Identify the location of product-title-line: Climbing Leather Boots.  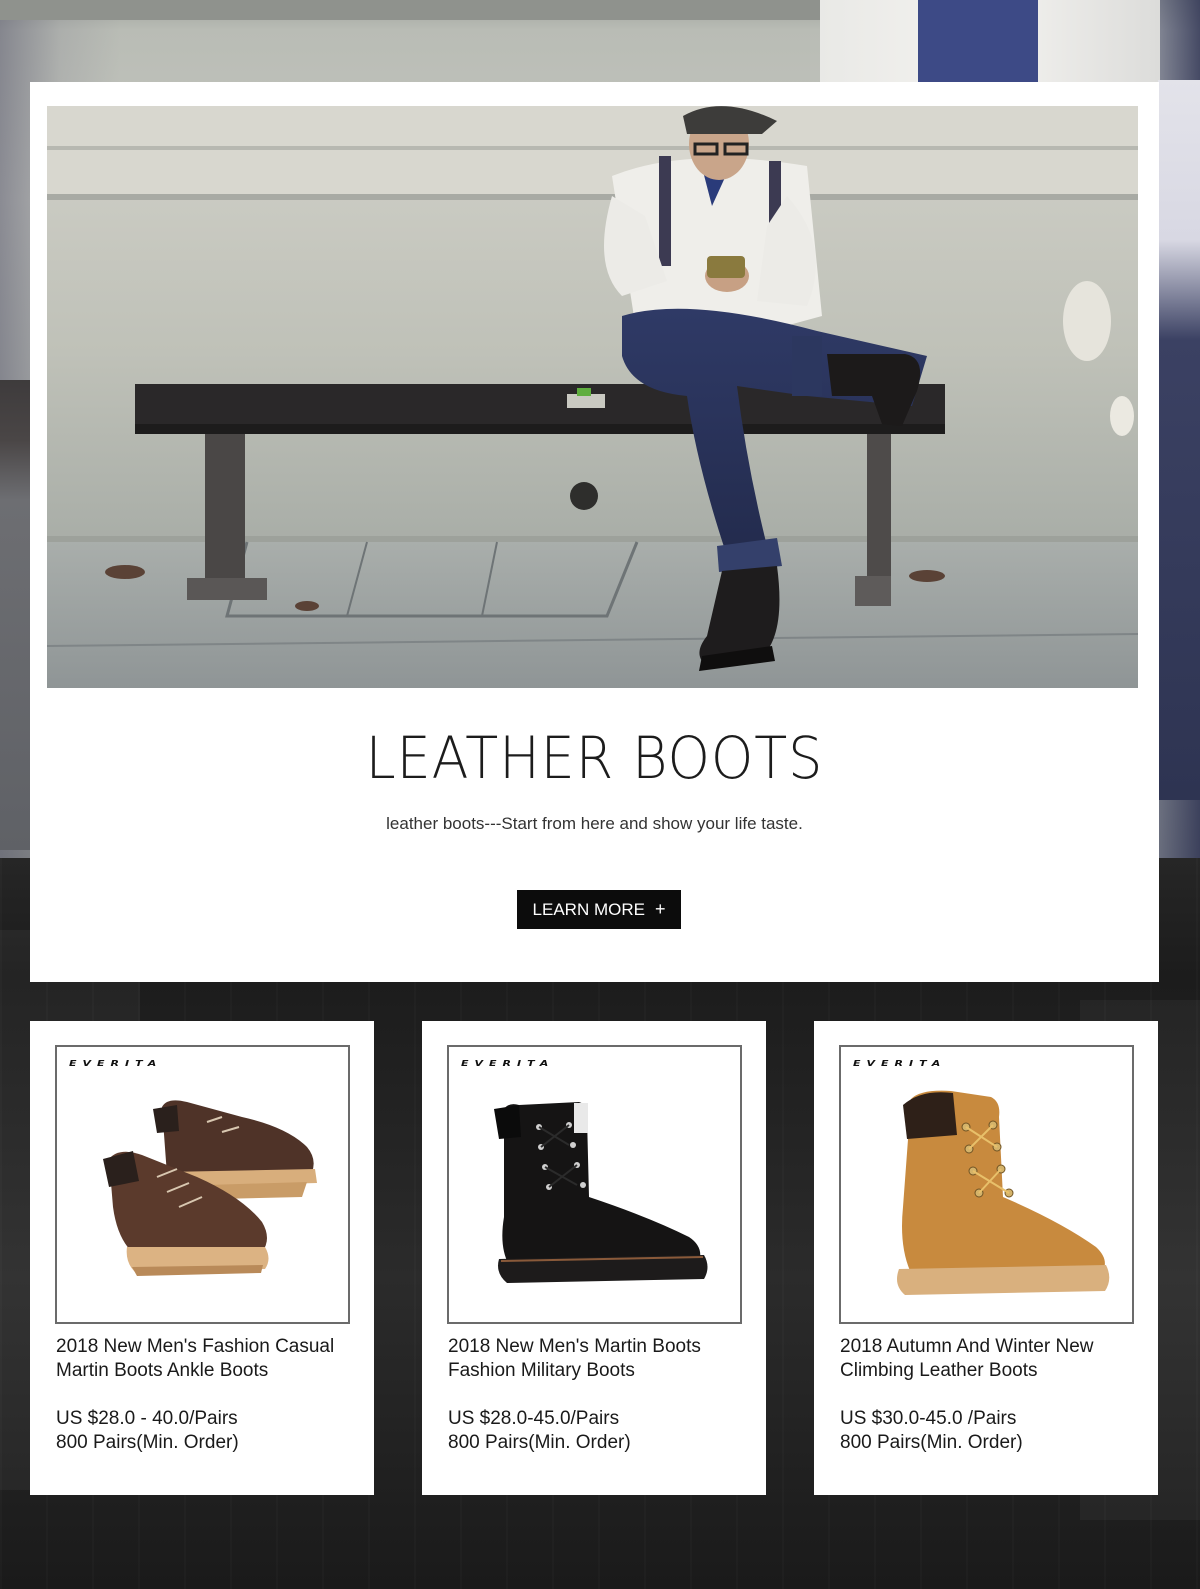
(939, 1370).